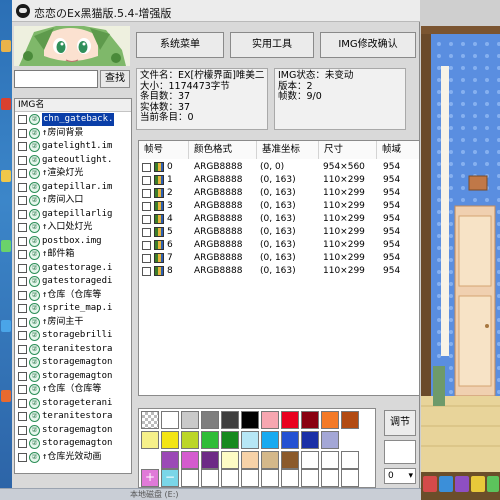 This screenshot has width=500, height=500. What do you see at coordinates (279, 258) in the screenshot?
I see `table-row: 7 ARGB8888 (0, 163) 110×299 954` at bounding box center [279, 258].